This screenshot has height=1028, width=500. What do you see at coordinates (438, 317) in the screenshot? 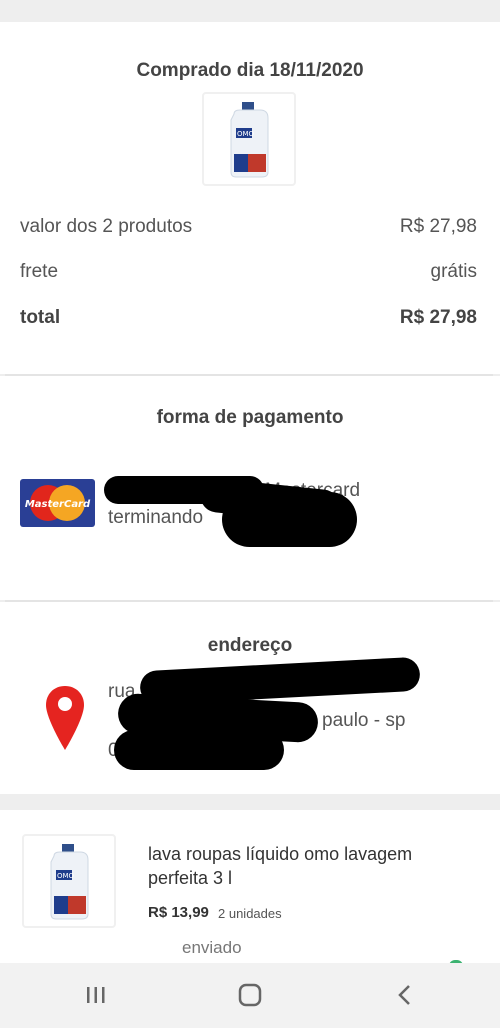
I see `total-value: R$ 27,98` at bounding box center [438, 317].